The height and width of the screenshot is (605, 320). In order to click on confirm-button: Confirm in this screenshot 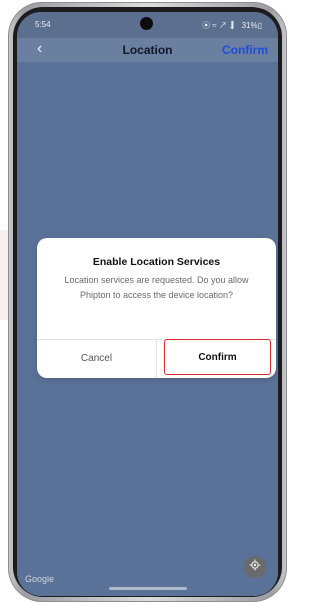, I will do `click(217, 357)`.